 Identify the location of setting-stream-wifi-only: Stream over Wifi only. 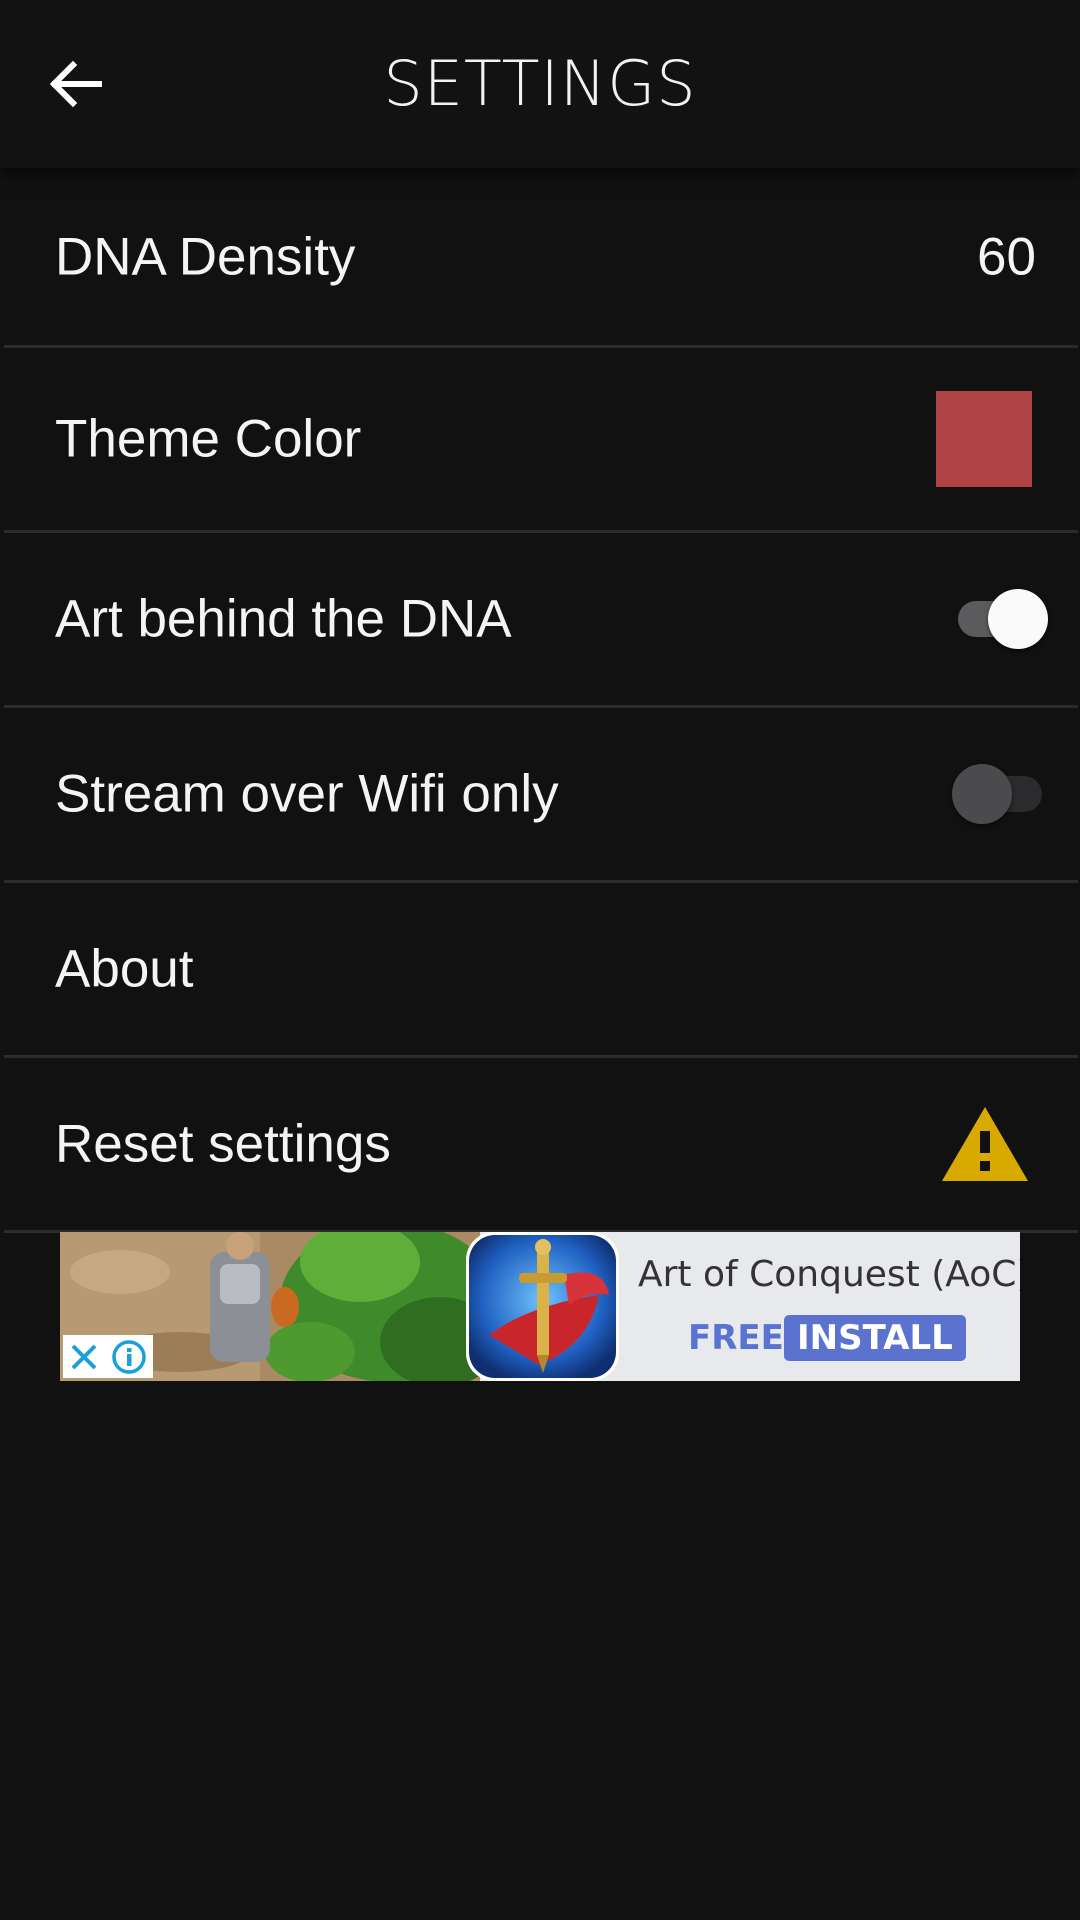
(541, 795).